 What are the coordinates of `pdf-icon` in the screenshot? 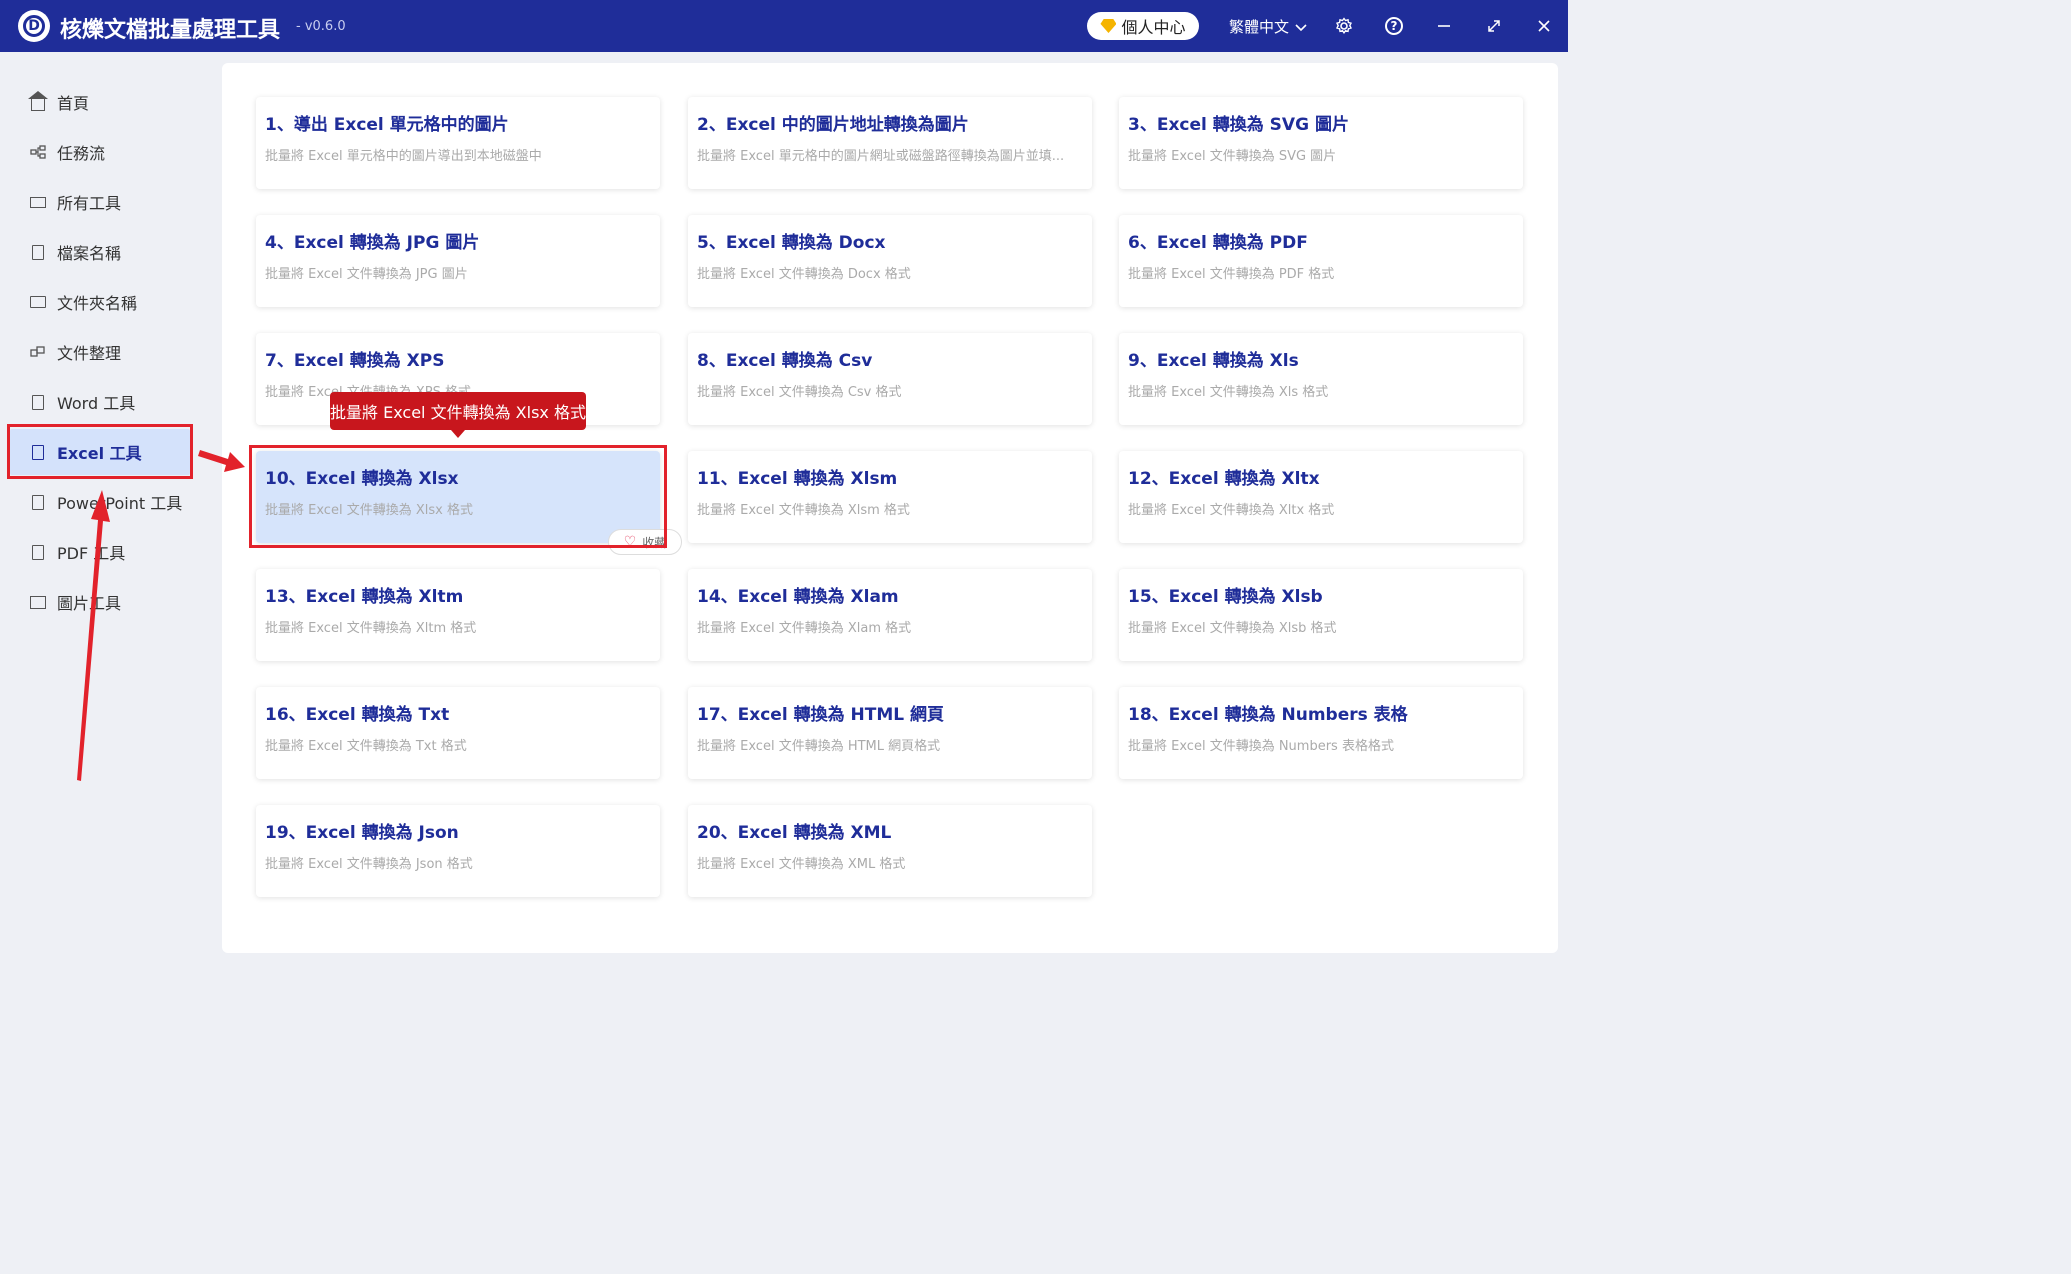 It's located at (38, 552).